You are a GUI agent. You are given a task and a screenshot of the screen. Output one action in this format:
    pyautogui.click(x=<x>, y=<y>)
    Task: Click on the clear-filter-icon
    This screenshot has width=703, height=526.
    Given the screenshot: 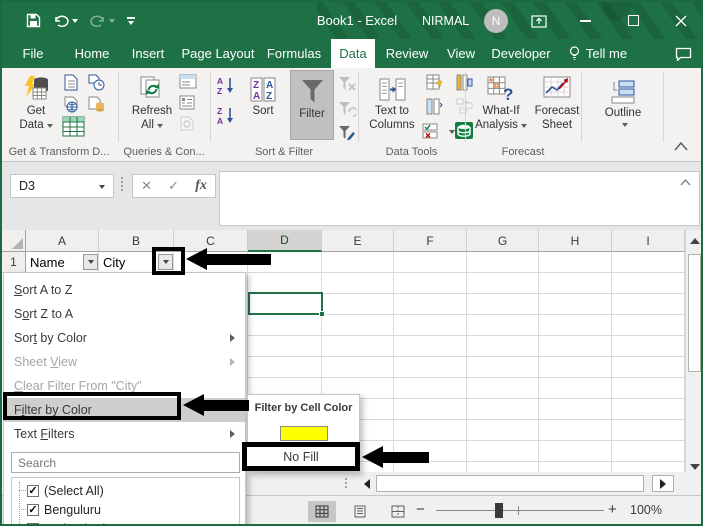 What is the action you would take?
    pyautogui.click(x=347, y=86)
    